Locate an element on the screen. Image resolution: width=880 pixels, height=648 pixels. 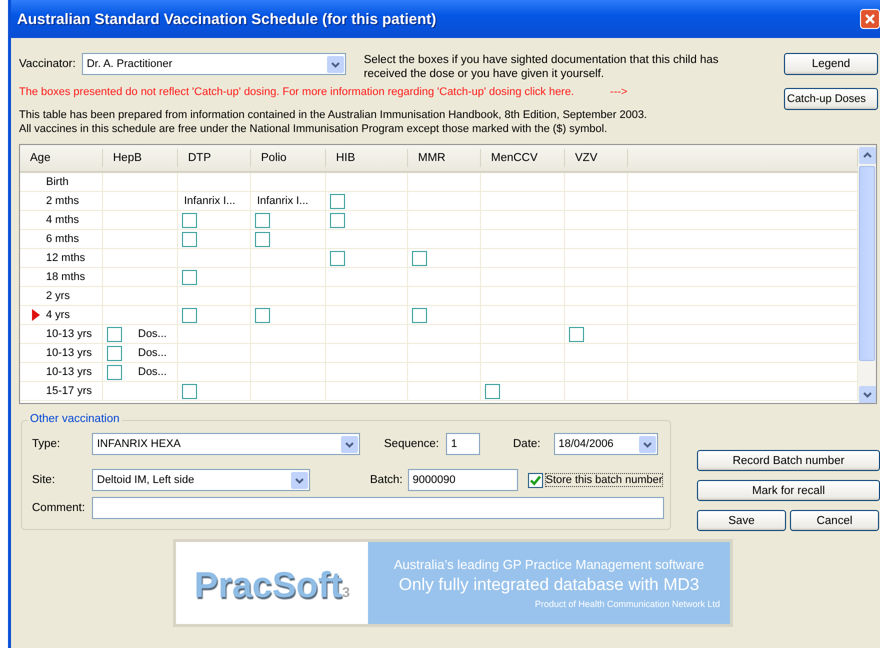
age-text: 18 mths is located at coordinates (66, 277).